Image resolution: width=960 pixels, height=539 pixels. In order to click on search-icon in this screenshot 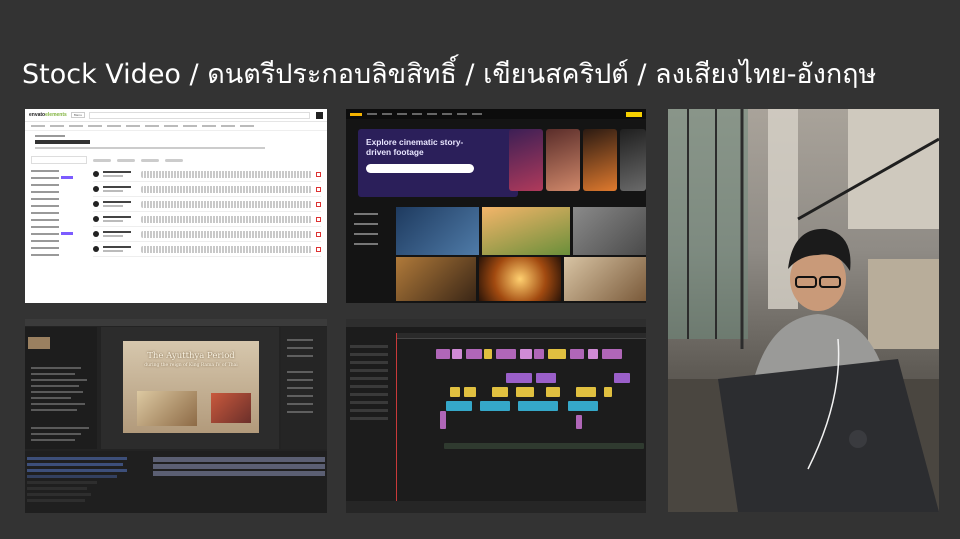, I will do `click(319, 115)`.